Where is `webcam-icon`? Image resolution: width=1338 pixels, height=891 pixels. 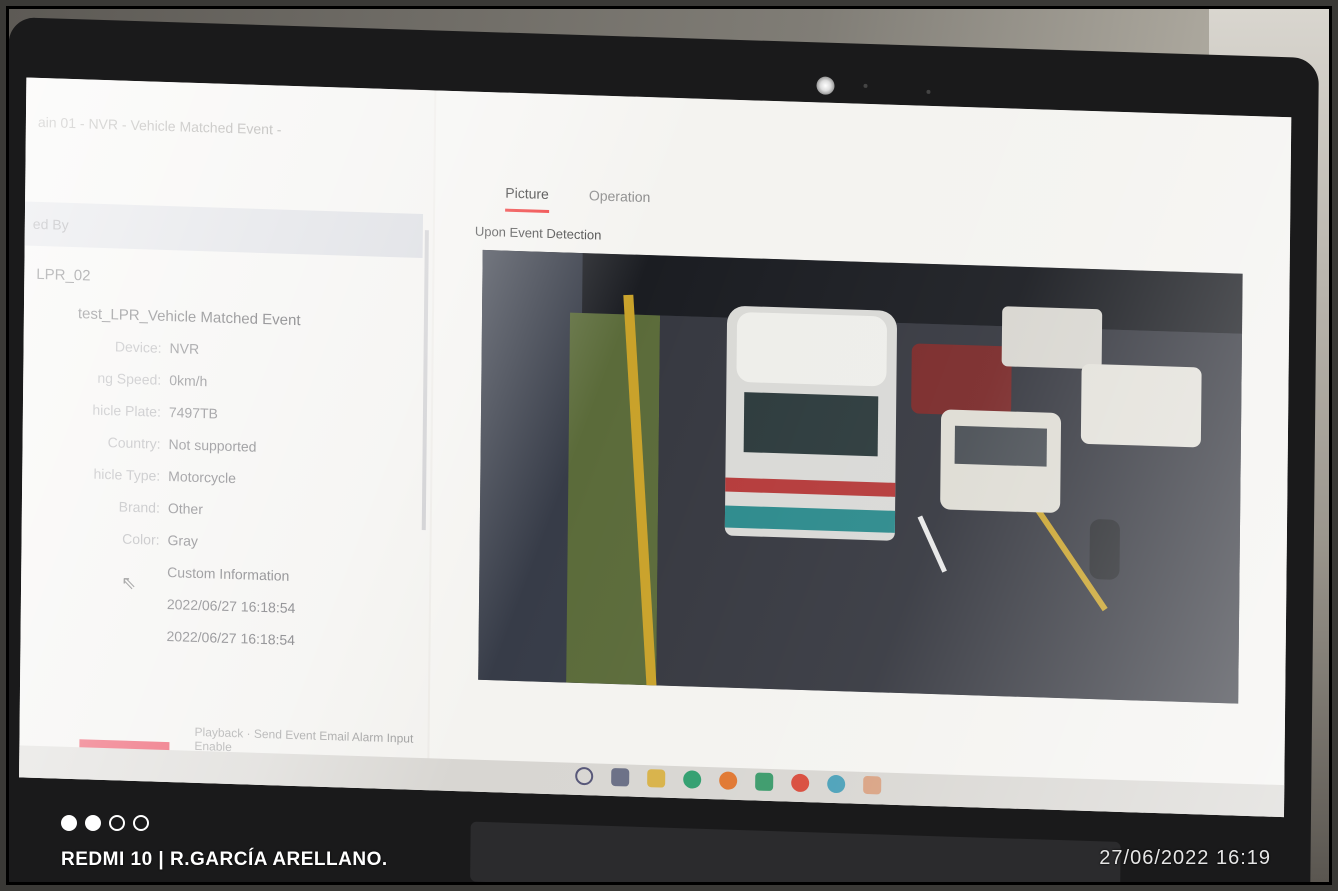 webcam-icon is located at coordinates (825, 85).